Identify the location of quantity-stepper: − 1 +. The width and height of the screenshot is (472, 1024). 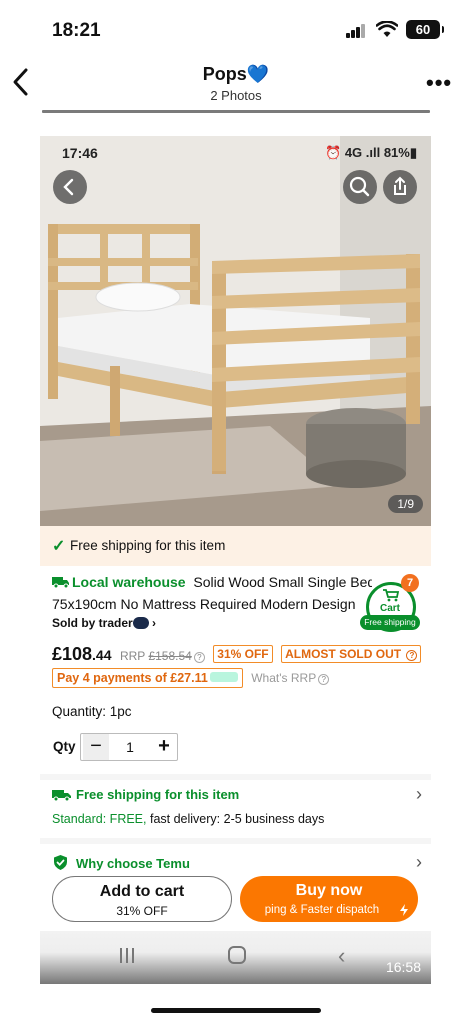
(129, 747).